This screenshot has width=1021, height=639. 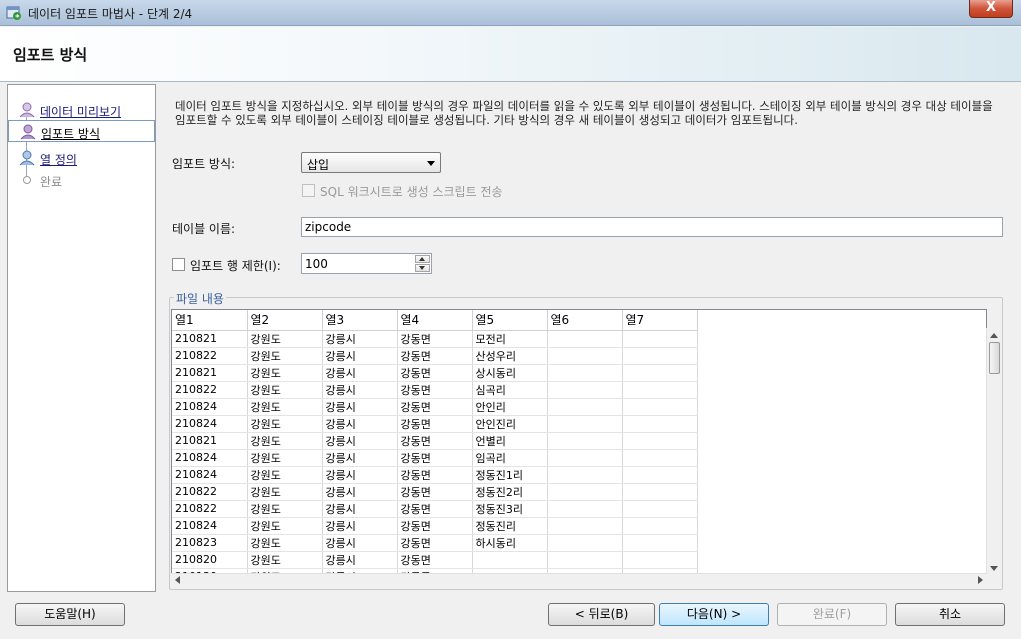 I want to click on table-cell: 모전리, so click(x=510, y=339).